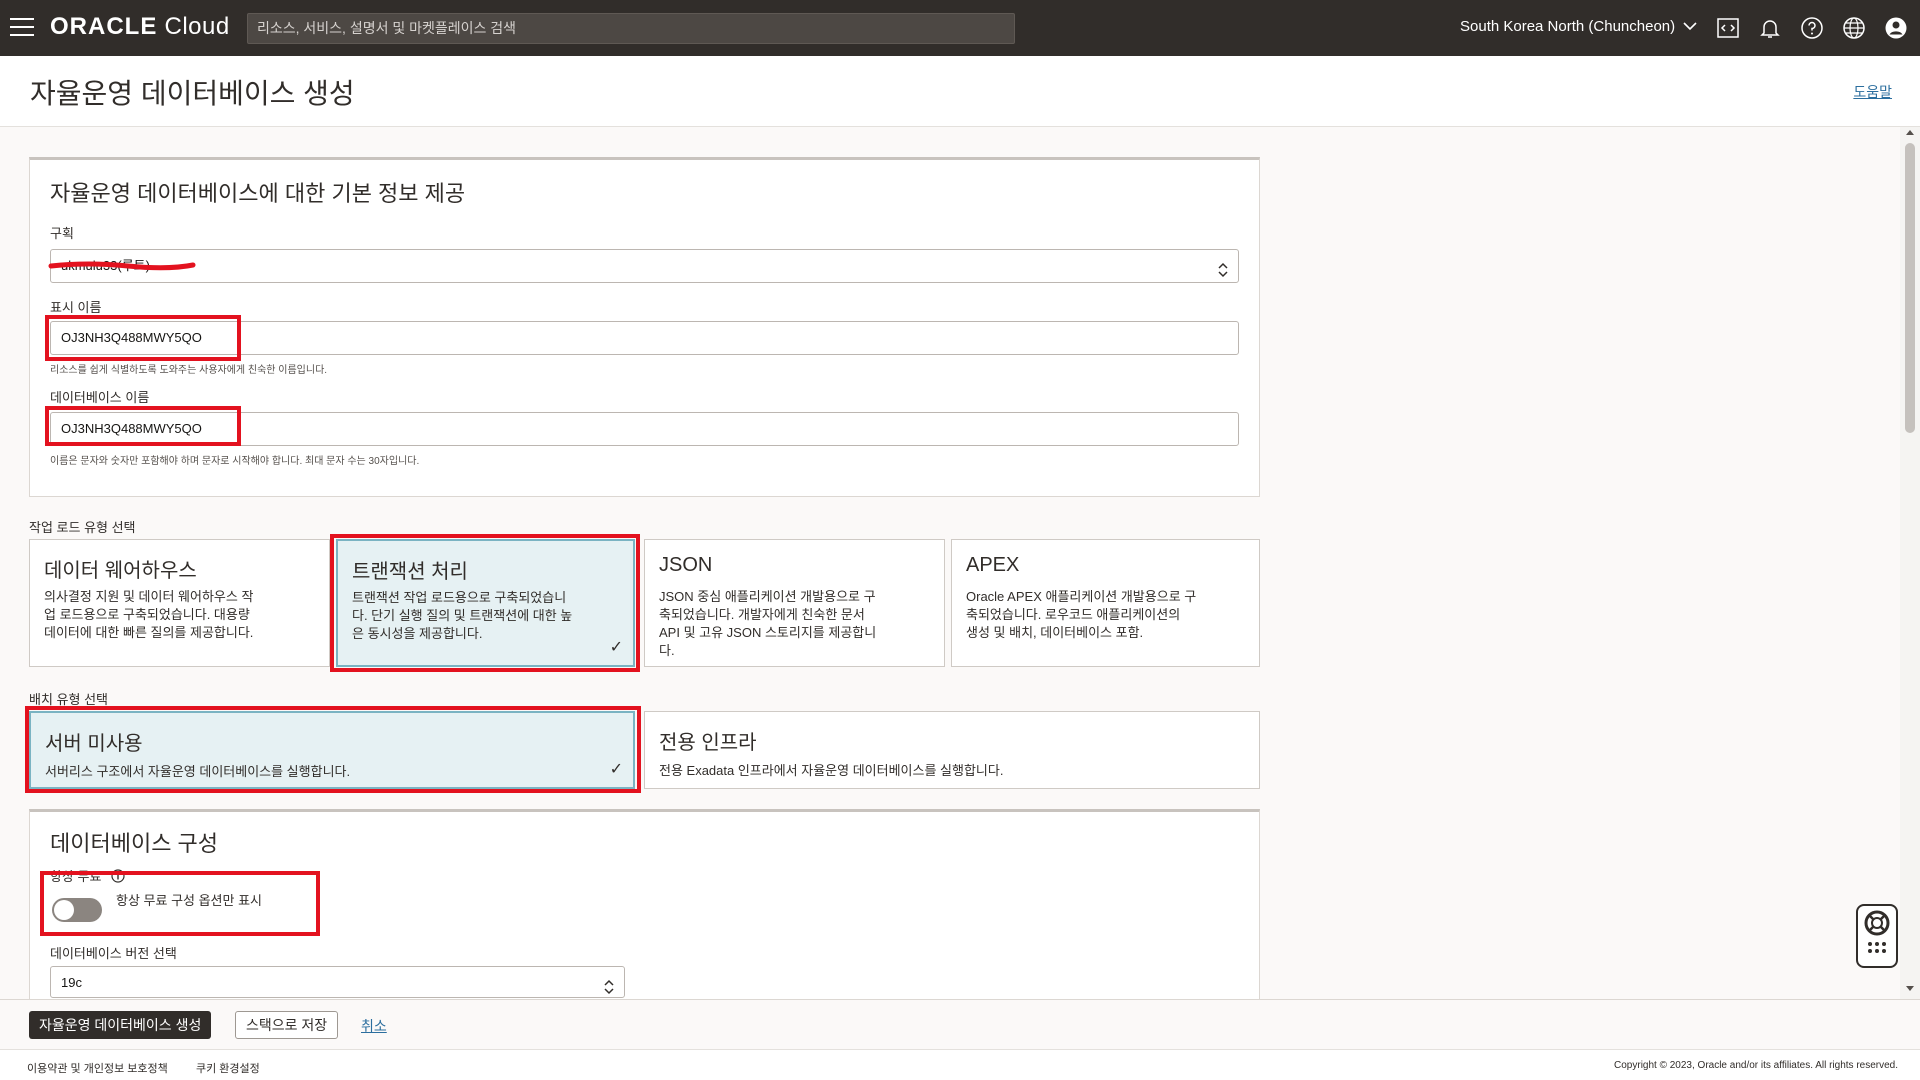 This screenshot has height=1080, width=1920. I want to click on menu-icon, so click(22, 28).